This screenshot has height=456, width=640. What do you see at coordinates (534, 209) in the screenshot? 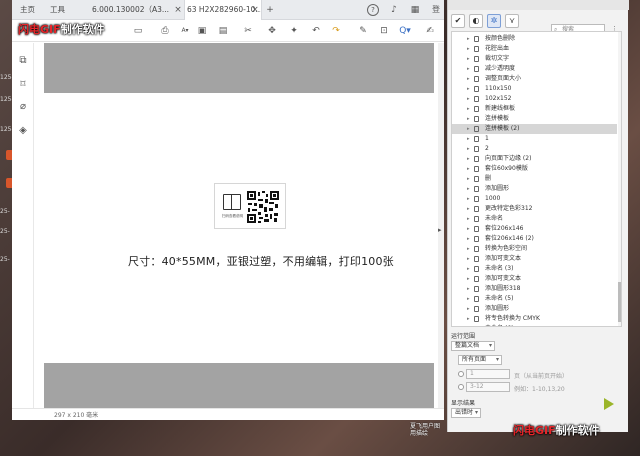
I see `list-item: ▸ 更改特定色彩312` at bounding box center [534, 209].